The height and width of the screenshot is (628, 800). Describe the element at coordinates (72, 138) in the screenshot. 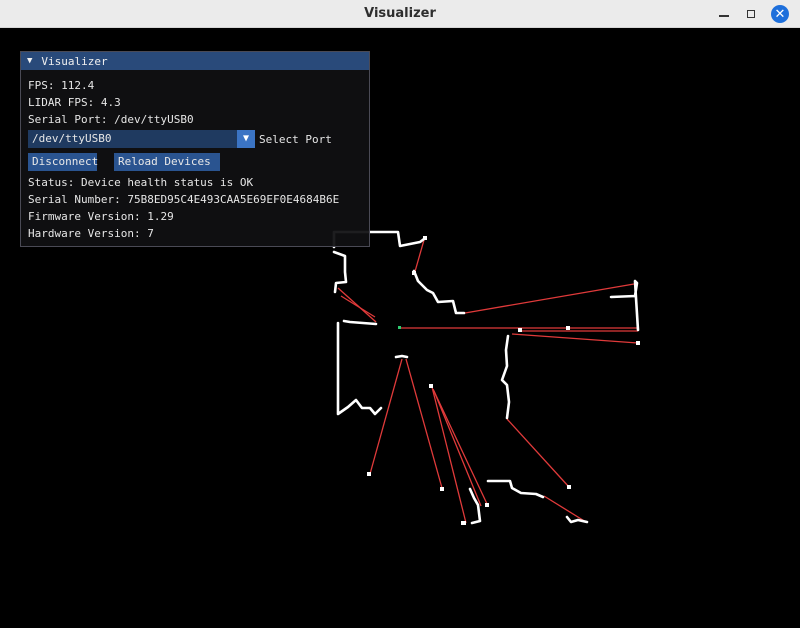

I see `port-select-value: /dev/ttyUSB0` at that location.